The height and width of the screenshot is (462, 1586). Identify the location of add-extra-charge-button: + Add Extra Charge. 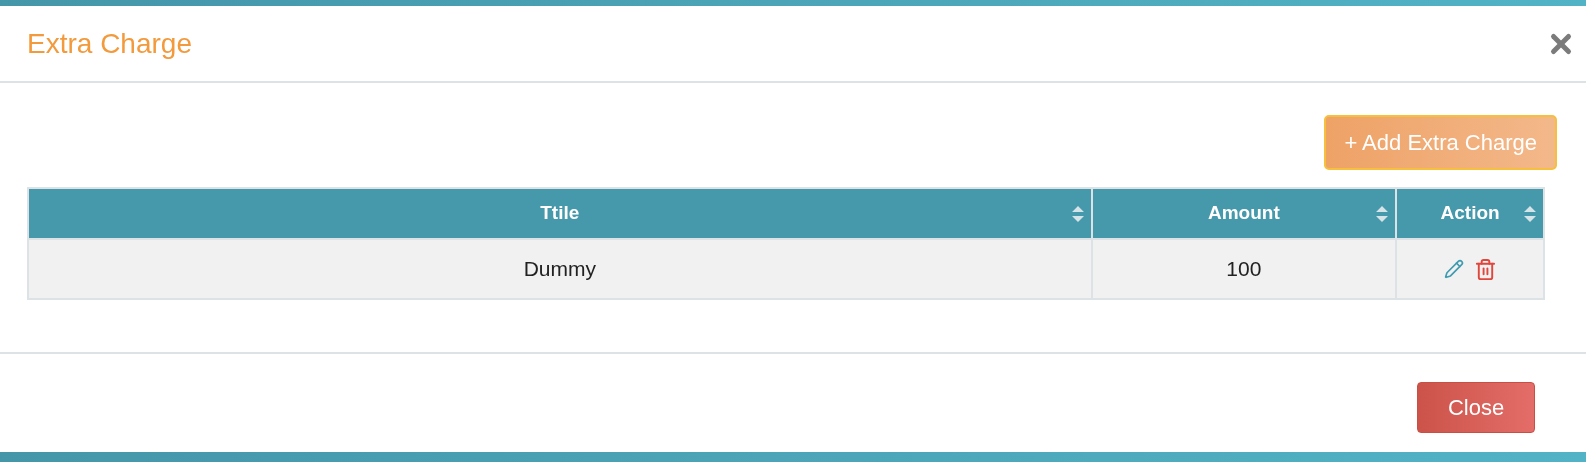
(1440, 142).